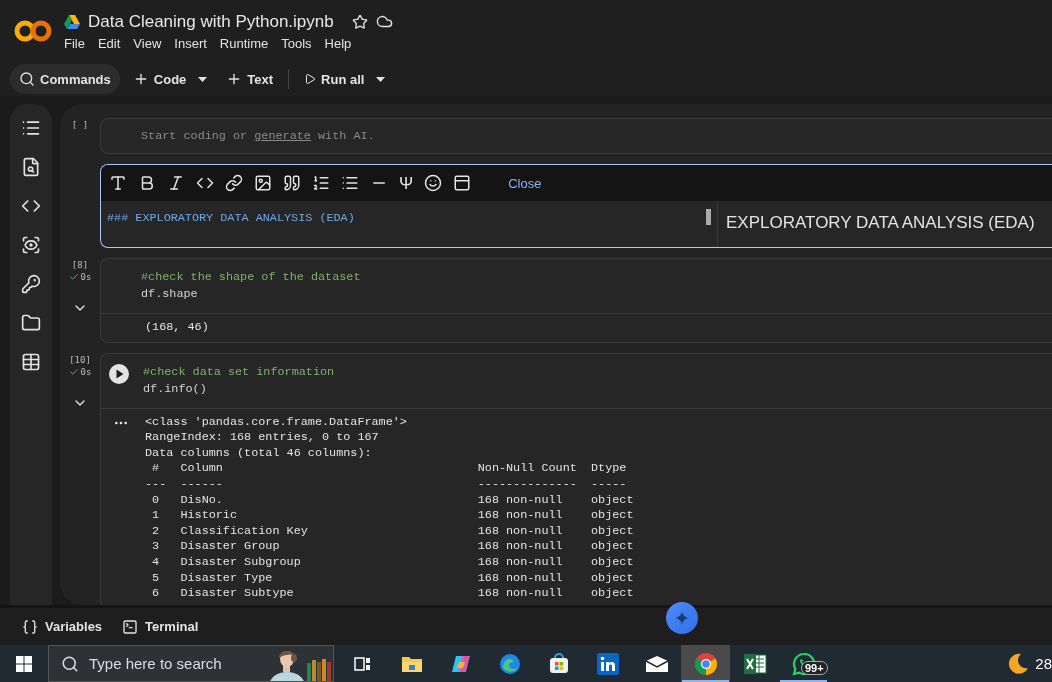  Describe the element at coordinates (244, 531) in the screenshot. I see `table-cell-text: Classification Key` at that location.